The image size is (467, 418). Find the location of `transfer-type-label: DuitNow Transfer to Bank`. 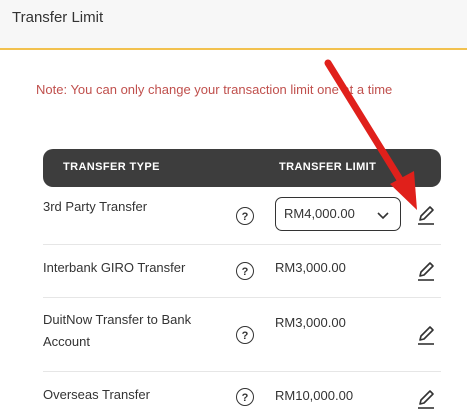

transfer-type-label: DuitNow Transfer to Bank is located at coordinates (117, 319).